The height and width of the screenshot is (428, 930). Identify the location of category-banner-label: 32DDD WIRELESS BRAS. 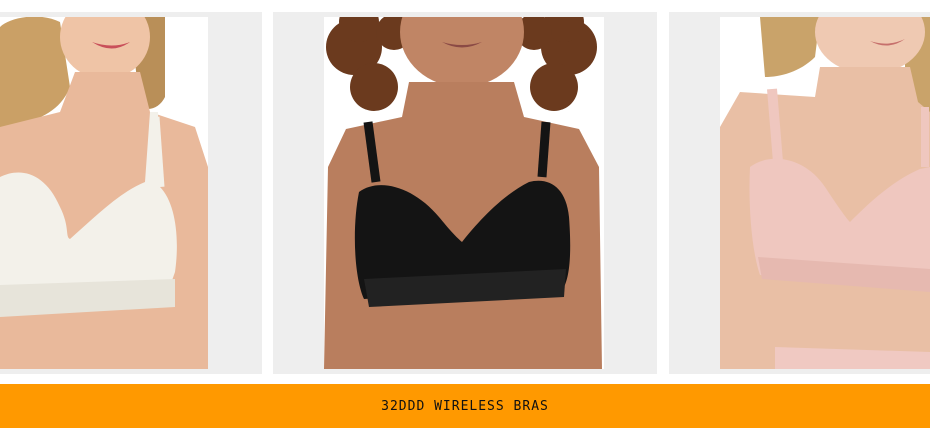
(465, 406).